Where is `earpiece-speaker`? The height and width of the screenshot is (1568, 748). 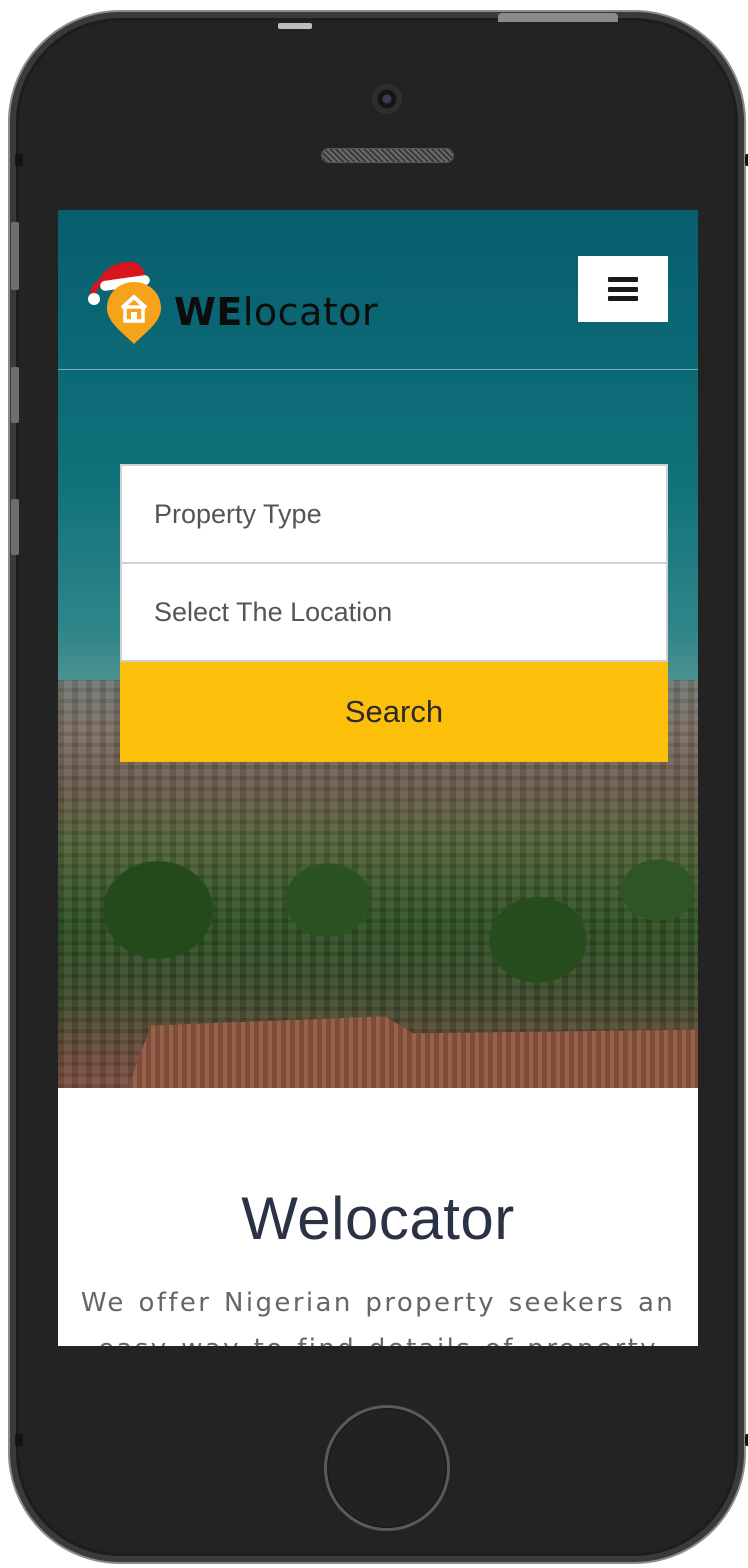
earpiece-speaker is located at coordinates (387, 155).